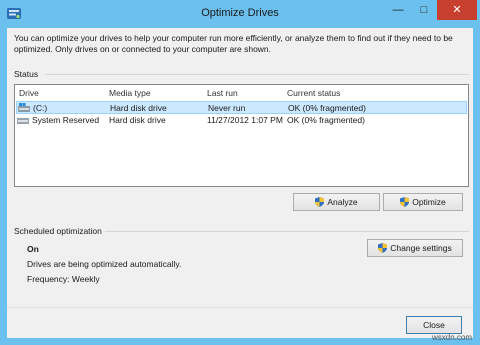 The image size is (480, 345). What do you see at coordinates (40, 108) in the screenshot?
I see `drive-name: (C:)` at bounding box center [40, 108].